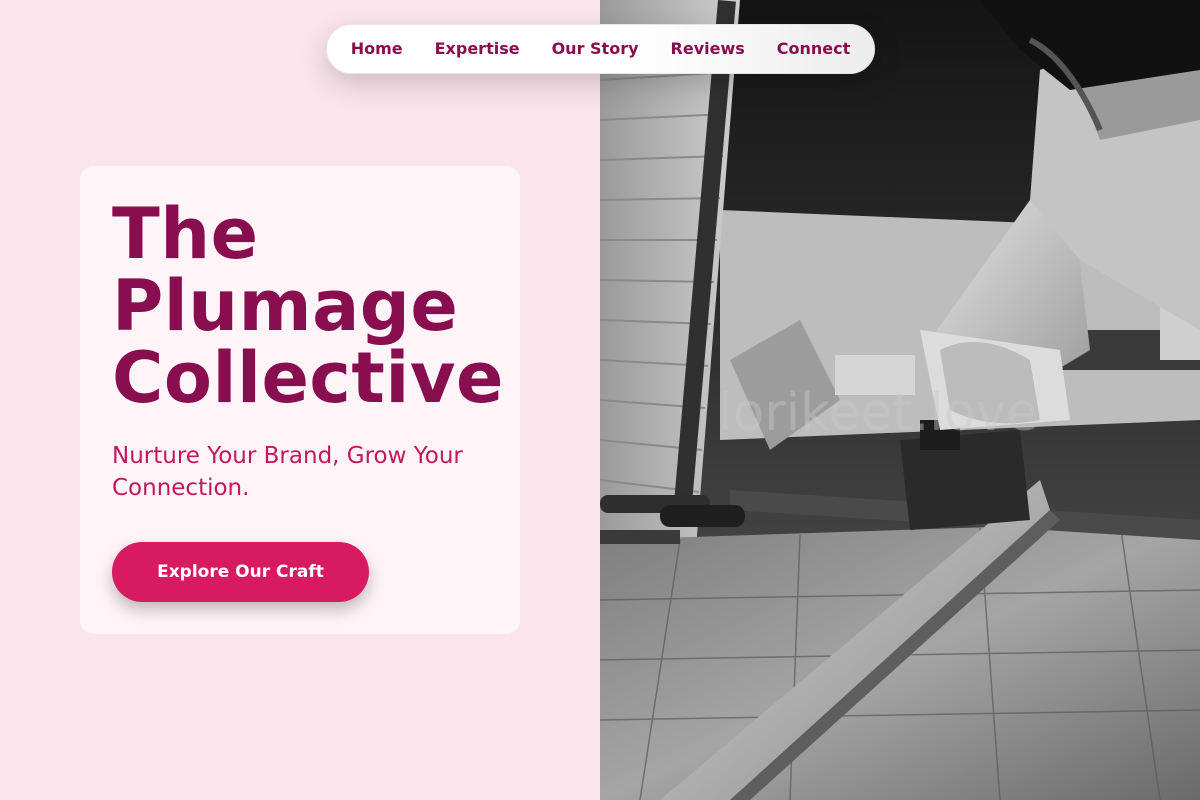  What do you see at coordinates (285, 306) in the screenshot?
I see `hero-title-line: Plumage` at bounding box center [285, 306].